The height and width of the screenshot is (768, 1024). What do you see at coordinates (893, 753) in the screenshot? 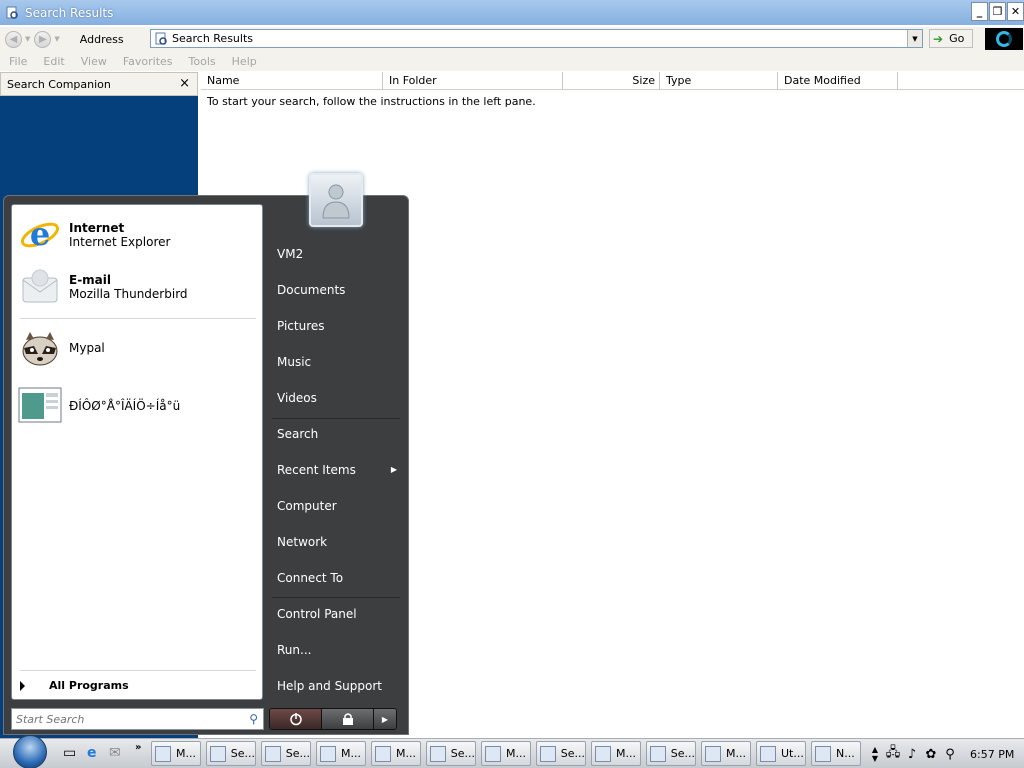
I see `network-icon: 🖧` at bounding box center [893, 753].